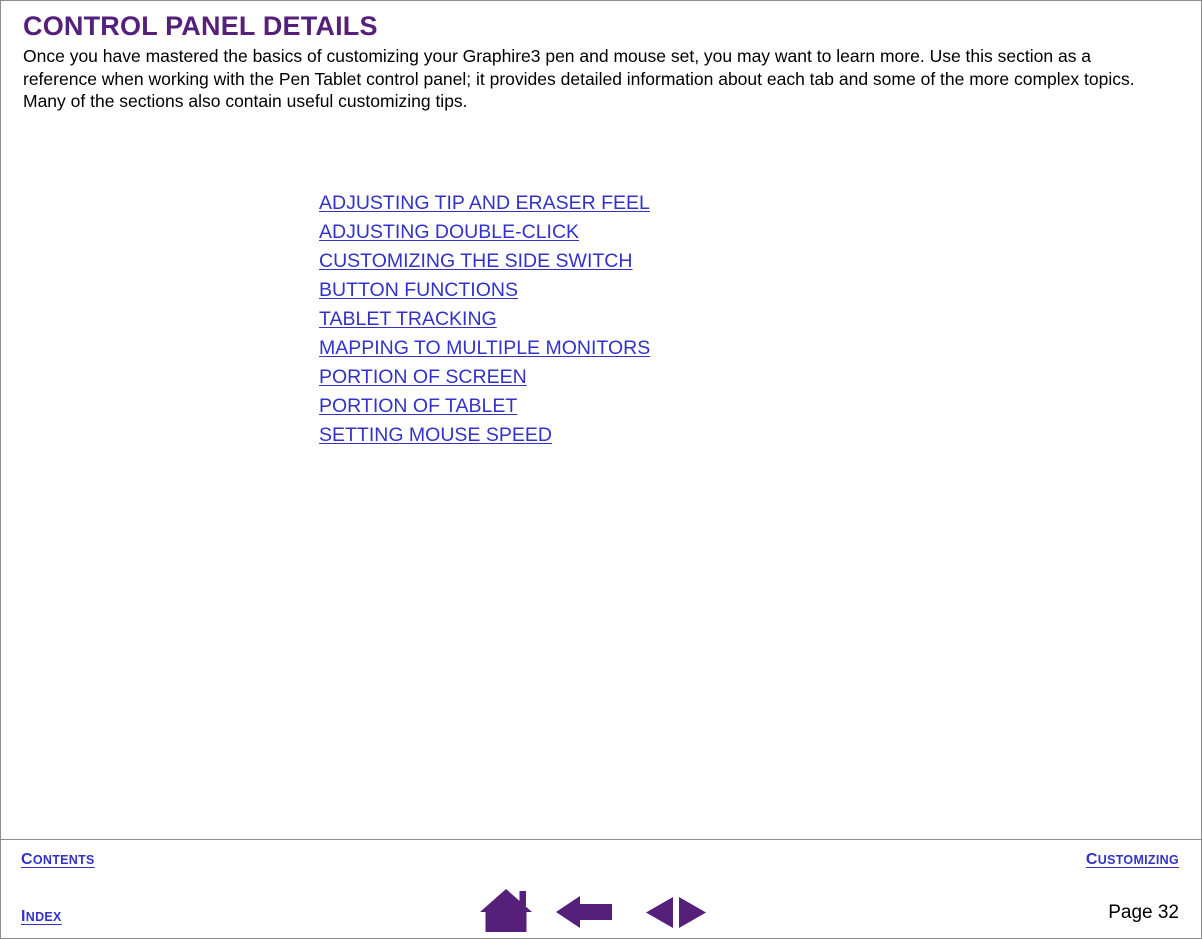  I want to click on list-item: BUTTON FUNCTIONS, so click(484, 290).